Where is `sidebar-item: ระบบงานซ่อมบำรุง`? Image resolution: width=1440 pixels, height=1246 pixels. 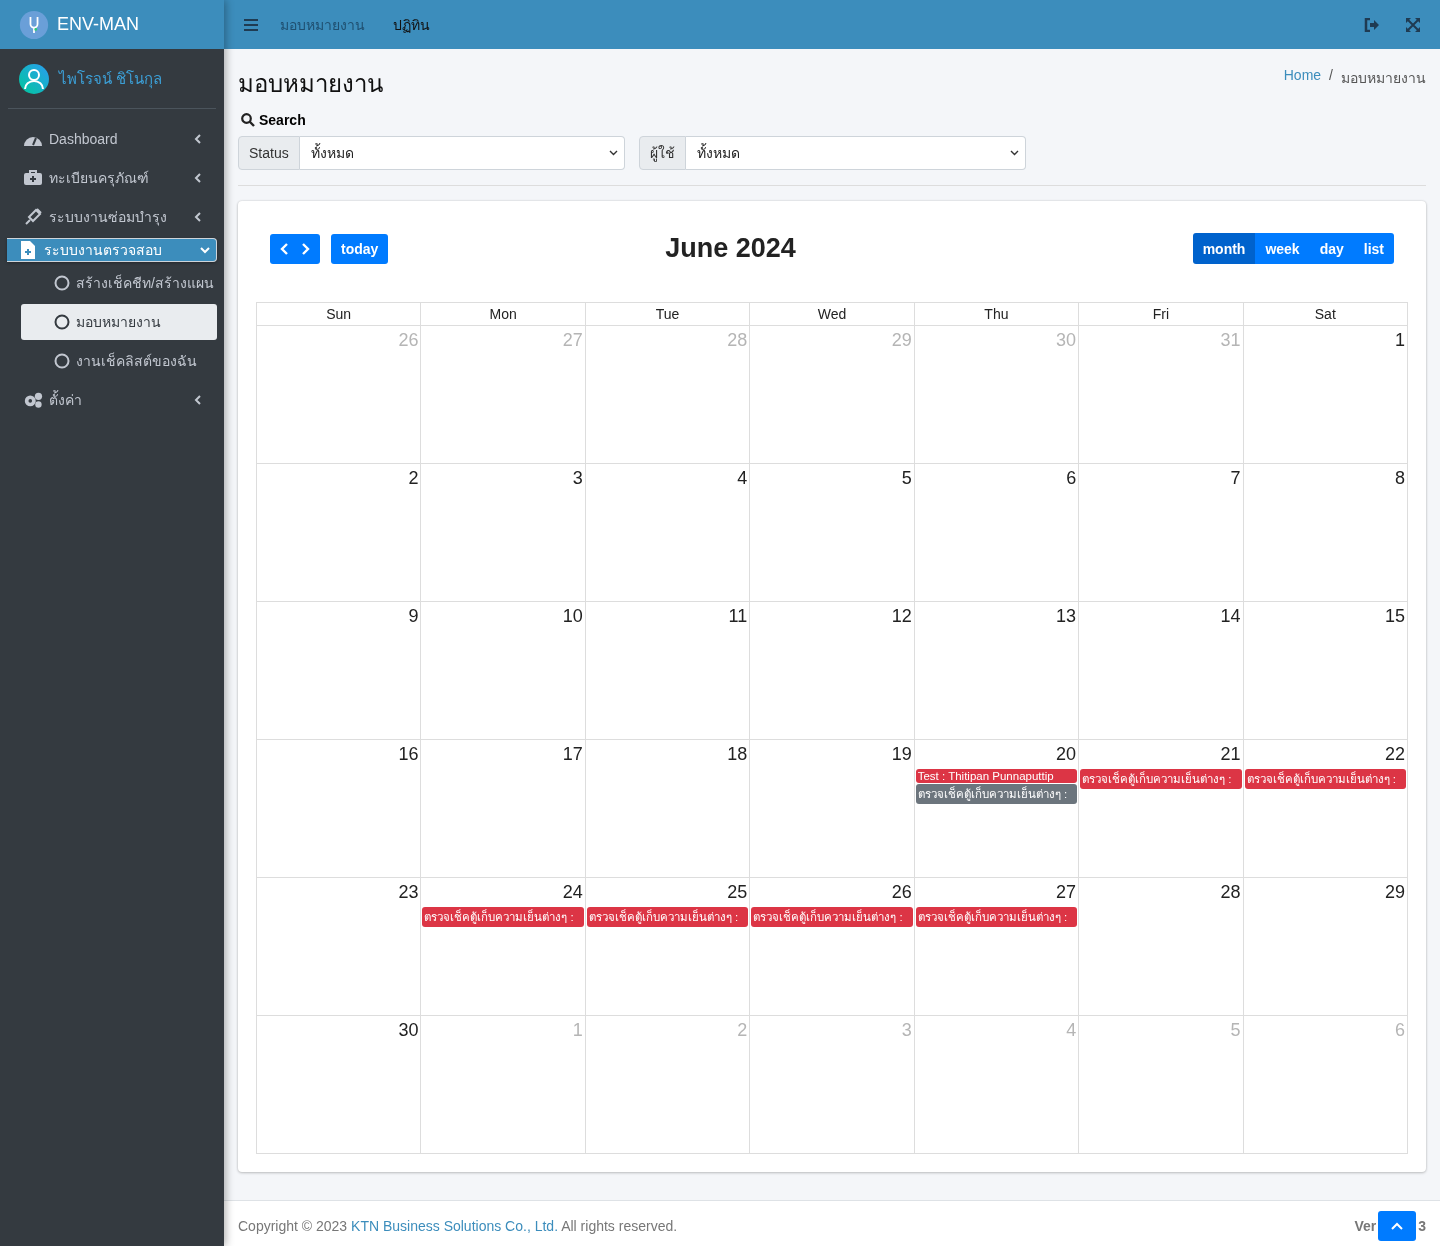
sidebar-item: ระบบงานซ่อมบำรุง is located at coordinates (112, 217).